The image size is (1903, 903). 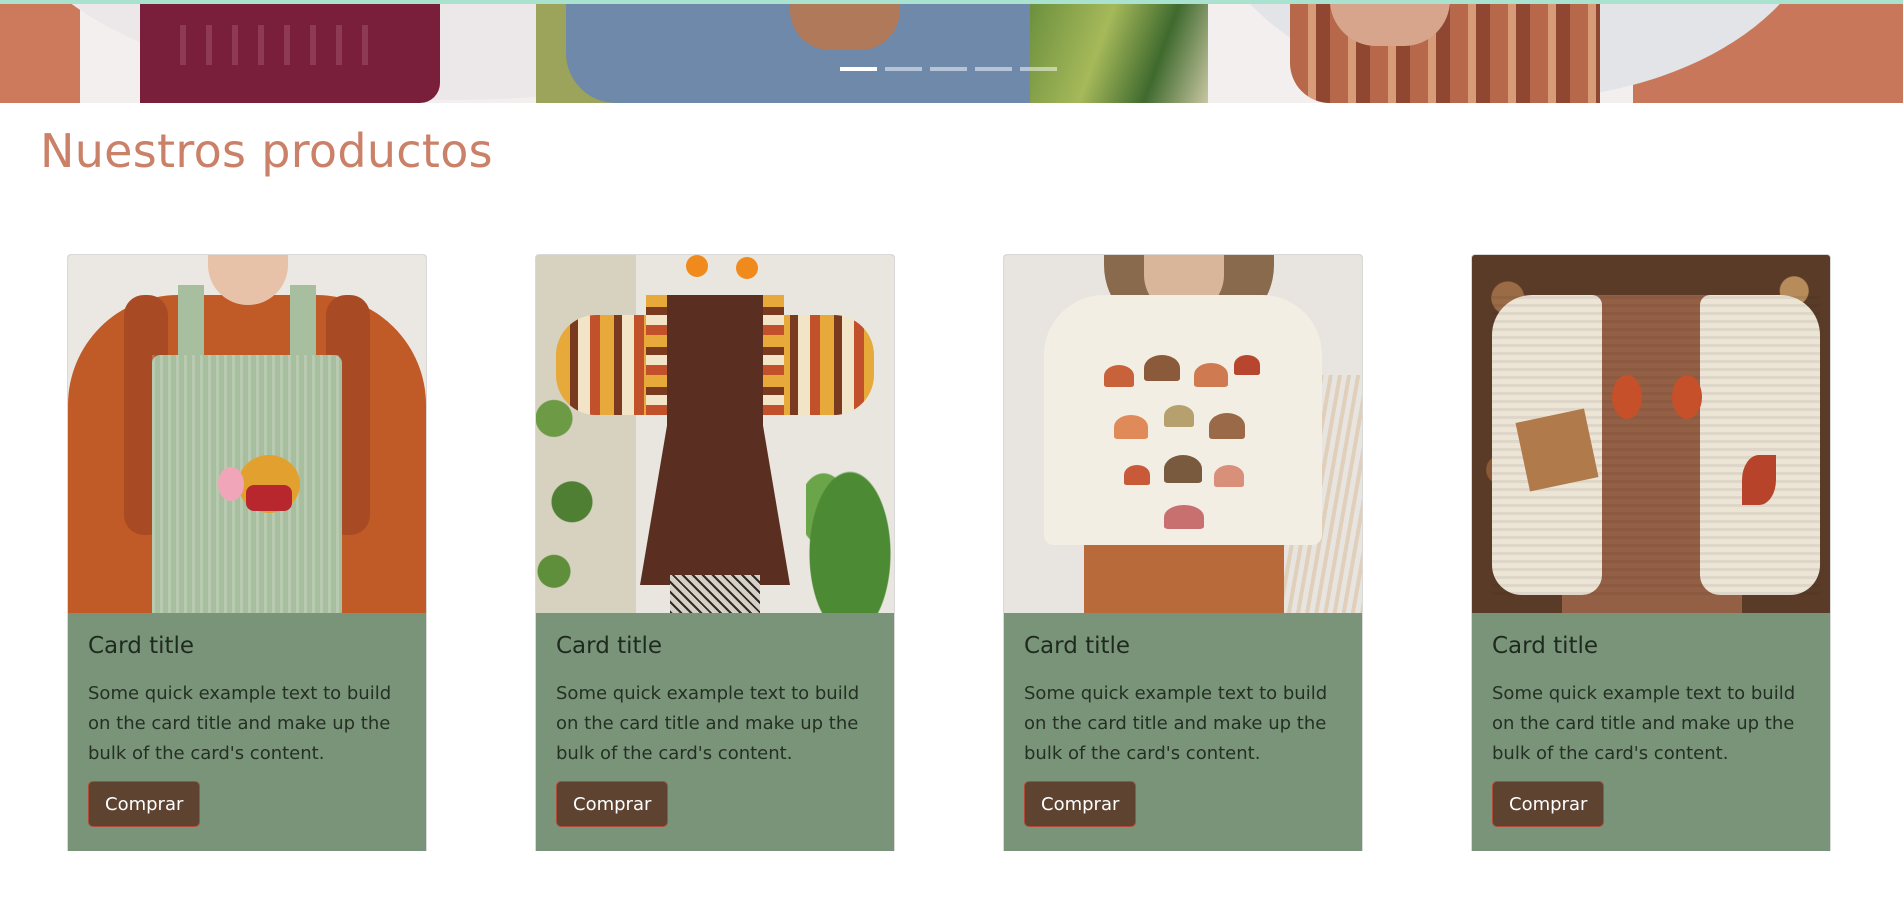 What do you see at coordinates (1183, 434) in the screenshot?
I see `product-image-mushroom-tee` at bounding box center [1183, 434].